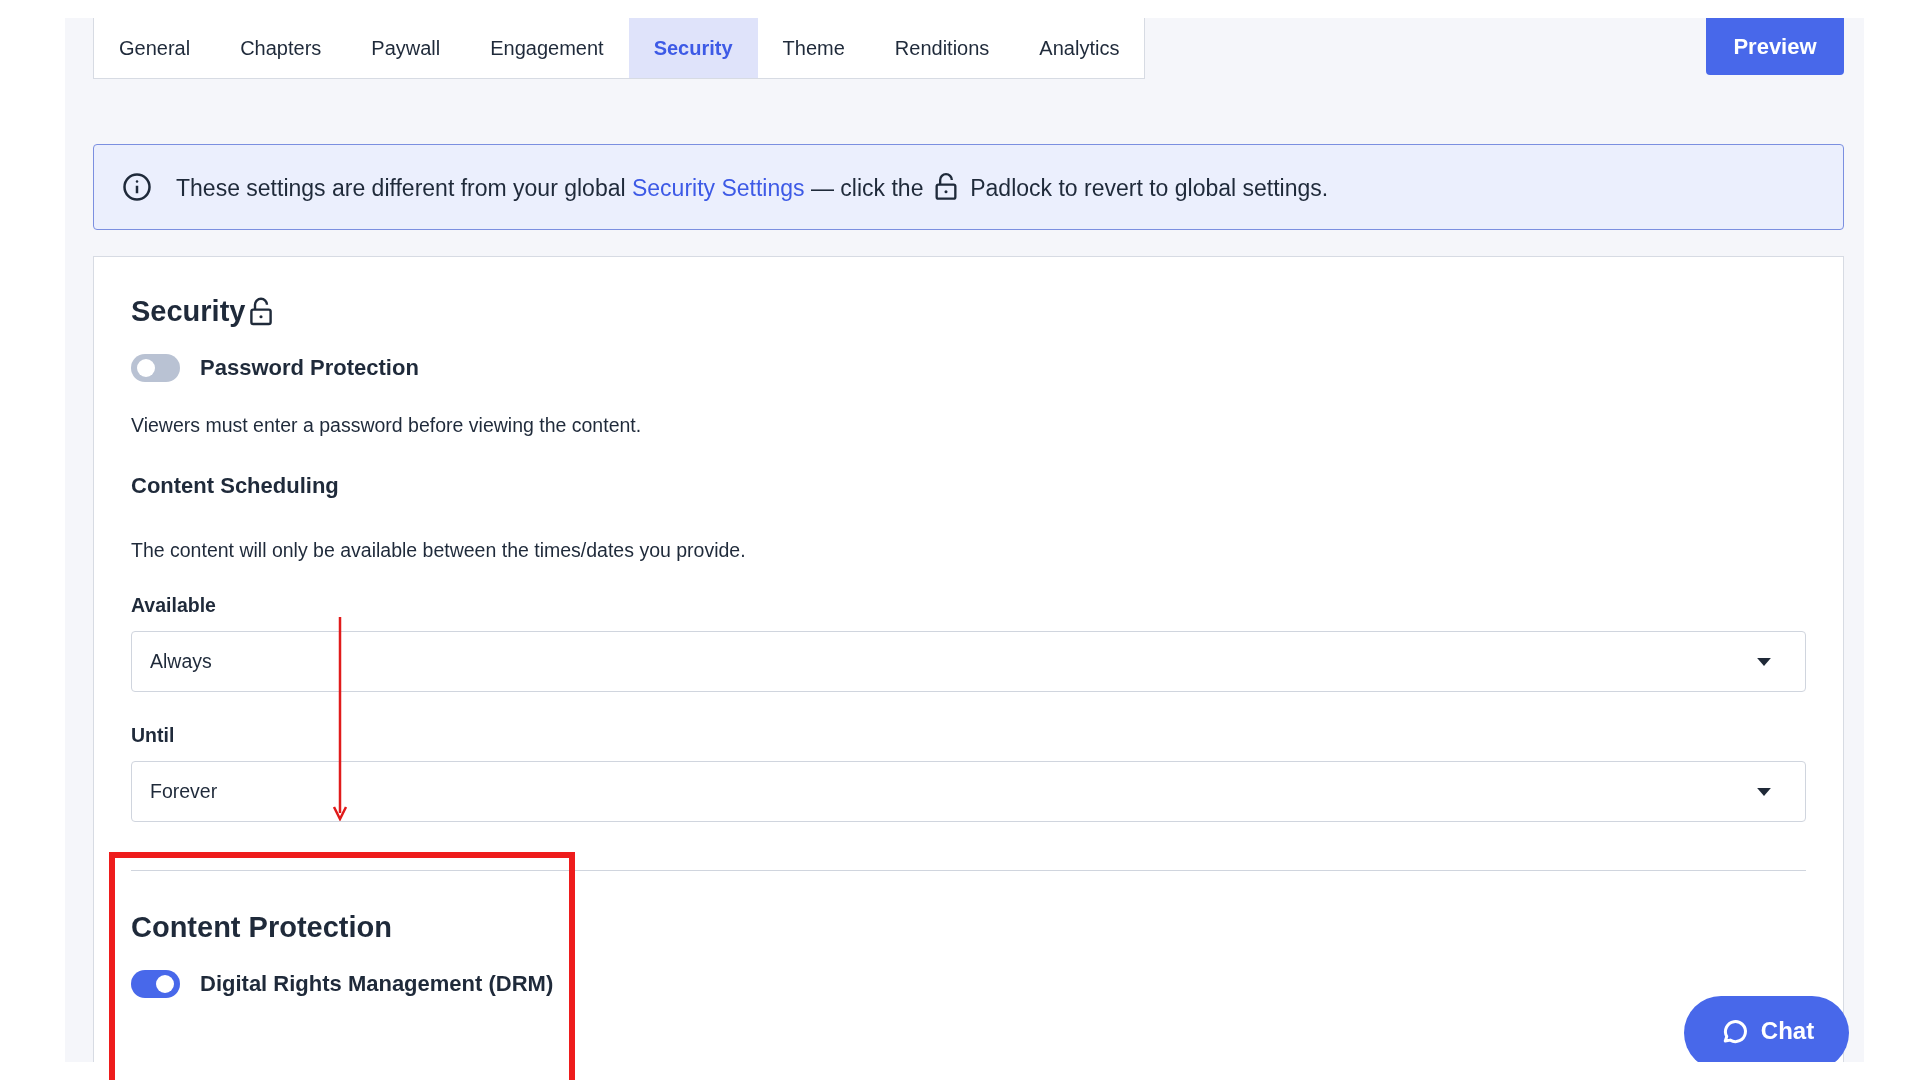  Describe the element at coordinates (1766, 1029) in the screenshot. I see `chat-button: Chat` at that location.